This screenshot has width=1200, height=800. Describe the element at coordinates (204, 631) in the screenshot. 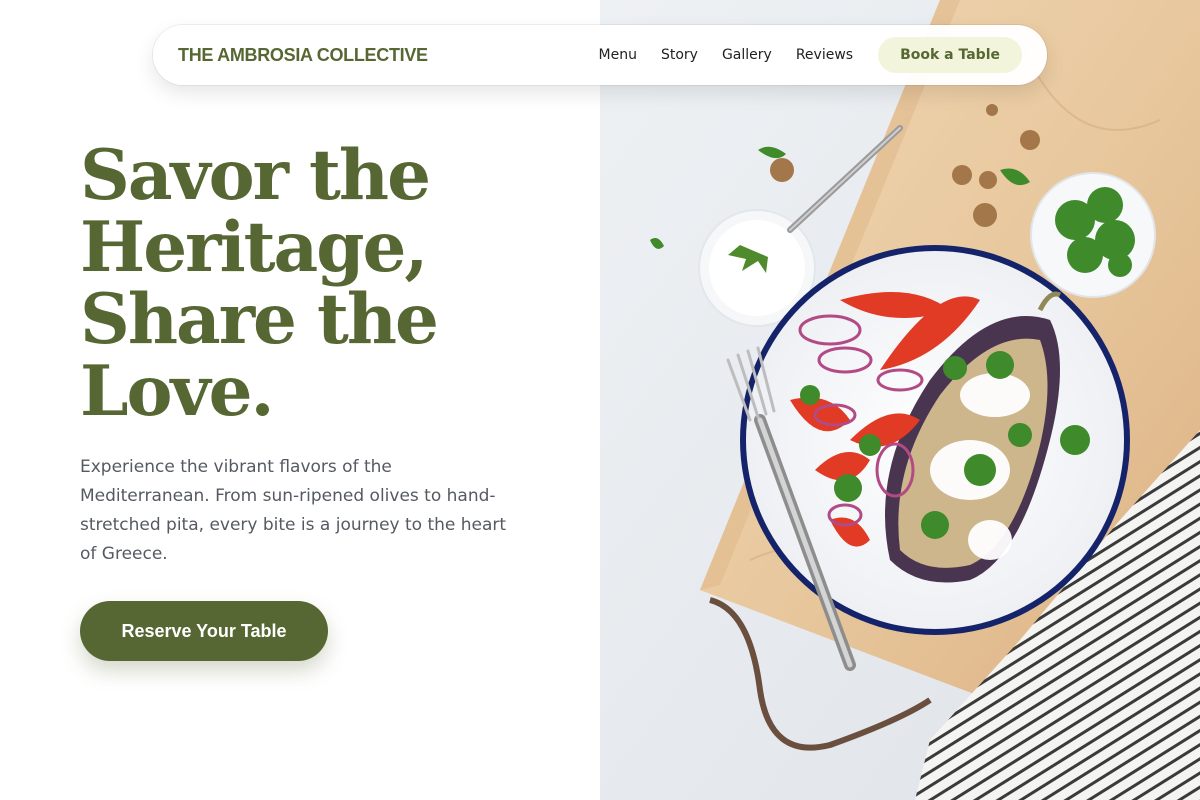

I see `reserve-table-button: Reserve Your Table` at that location.